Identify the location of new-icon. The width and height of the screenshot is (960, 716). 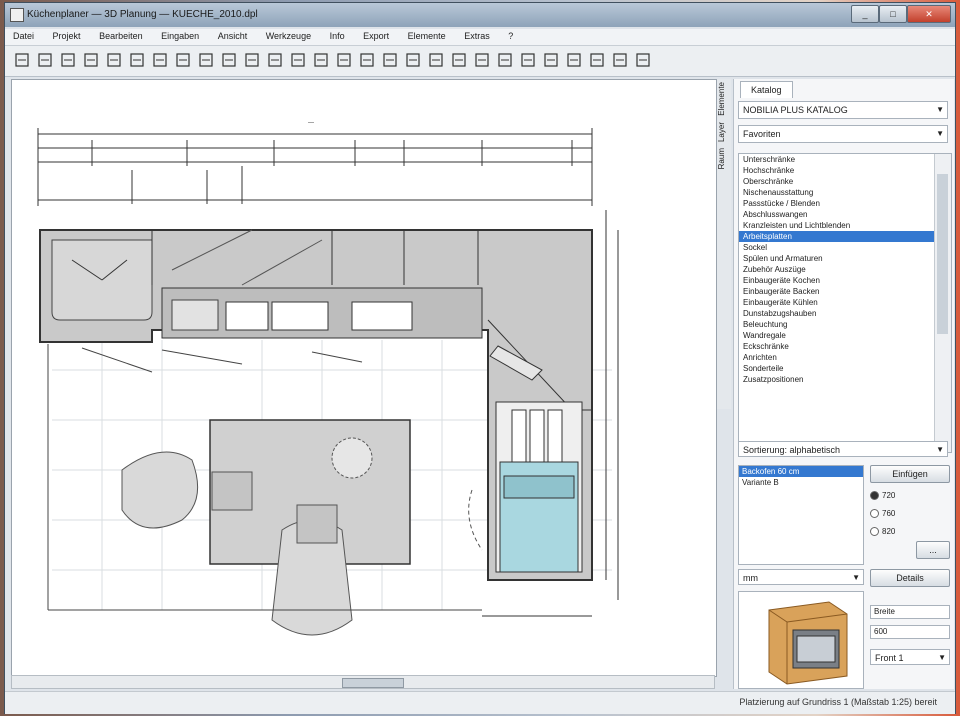
(22, 60).